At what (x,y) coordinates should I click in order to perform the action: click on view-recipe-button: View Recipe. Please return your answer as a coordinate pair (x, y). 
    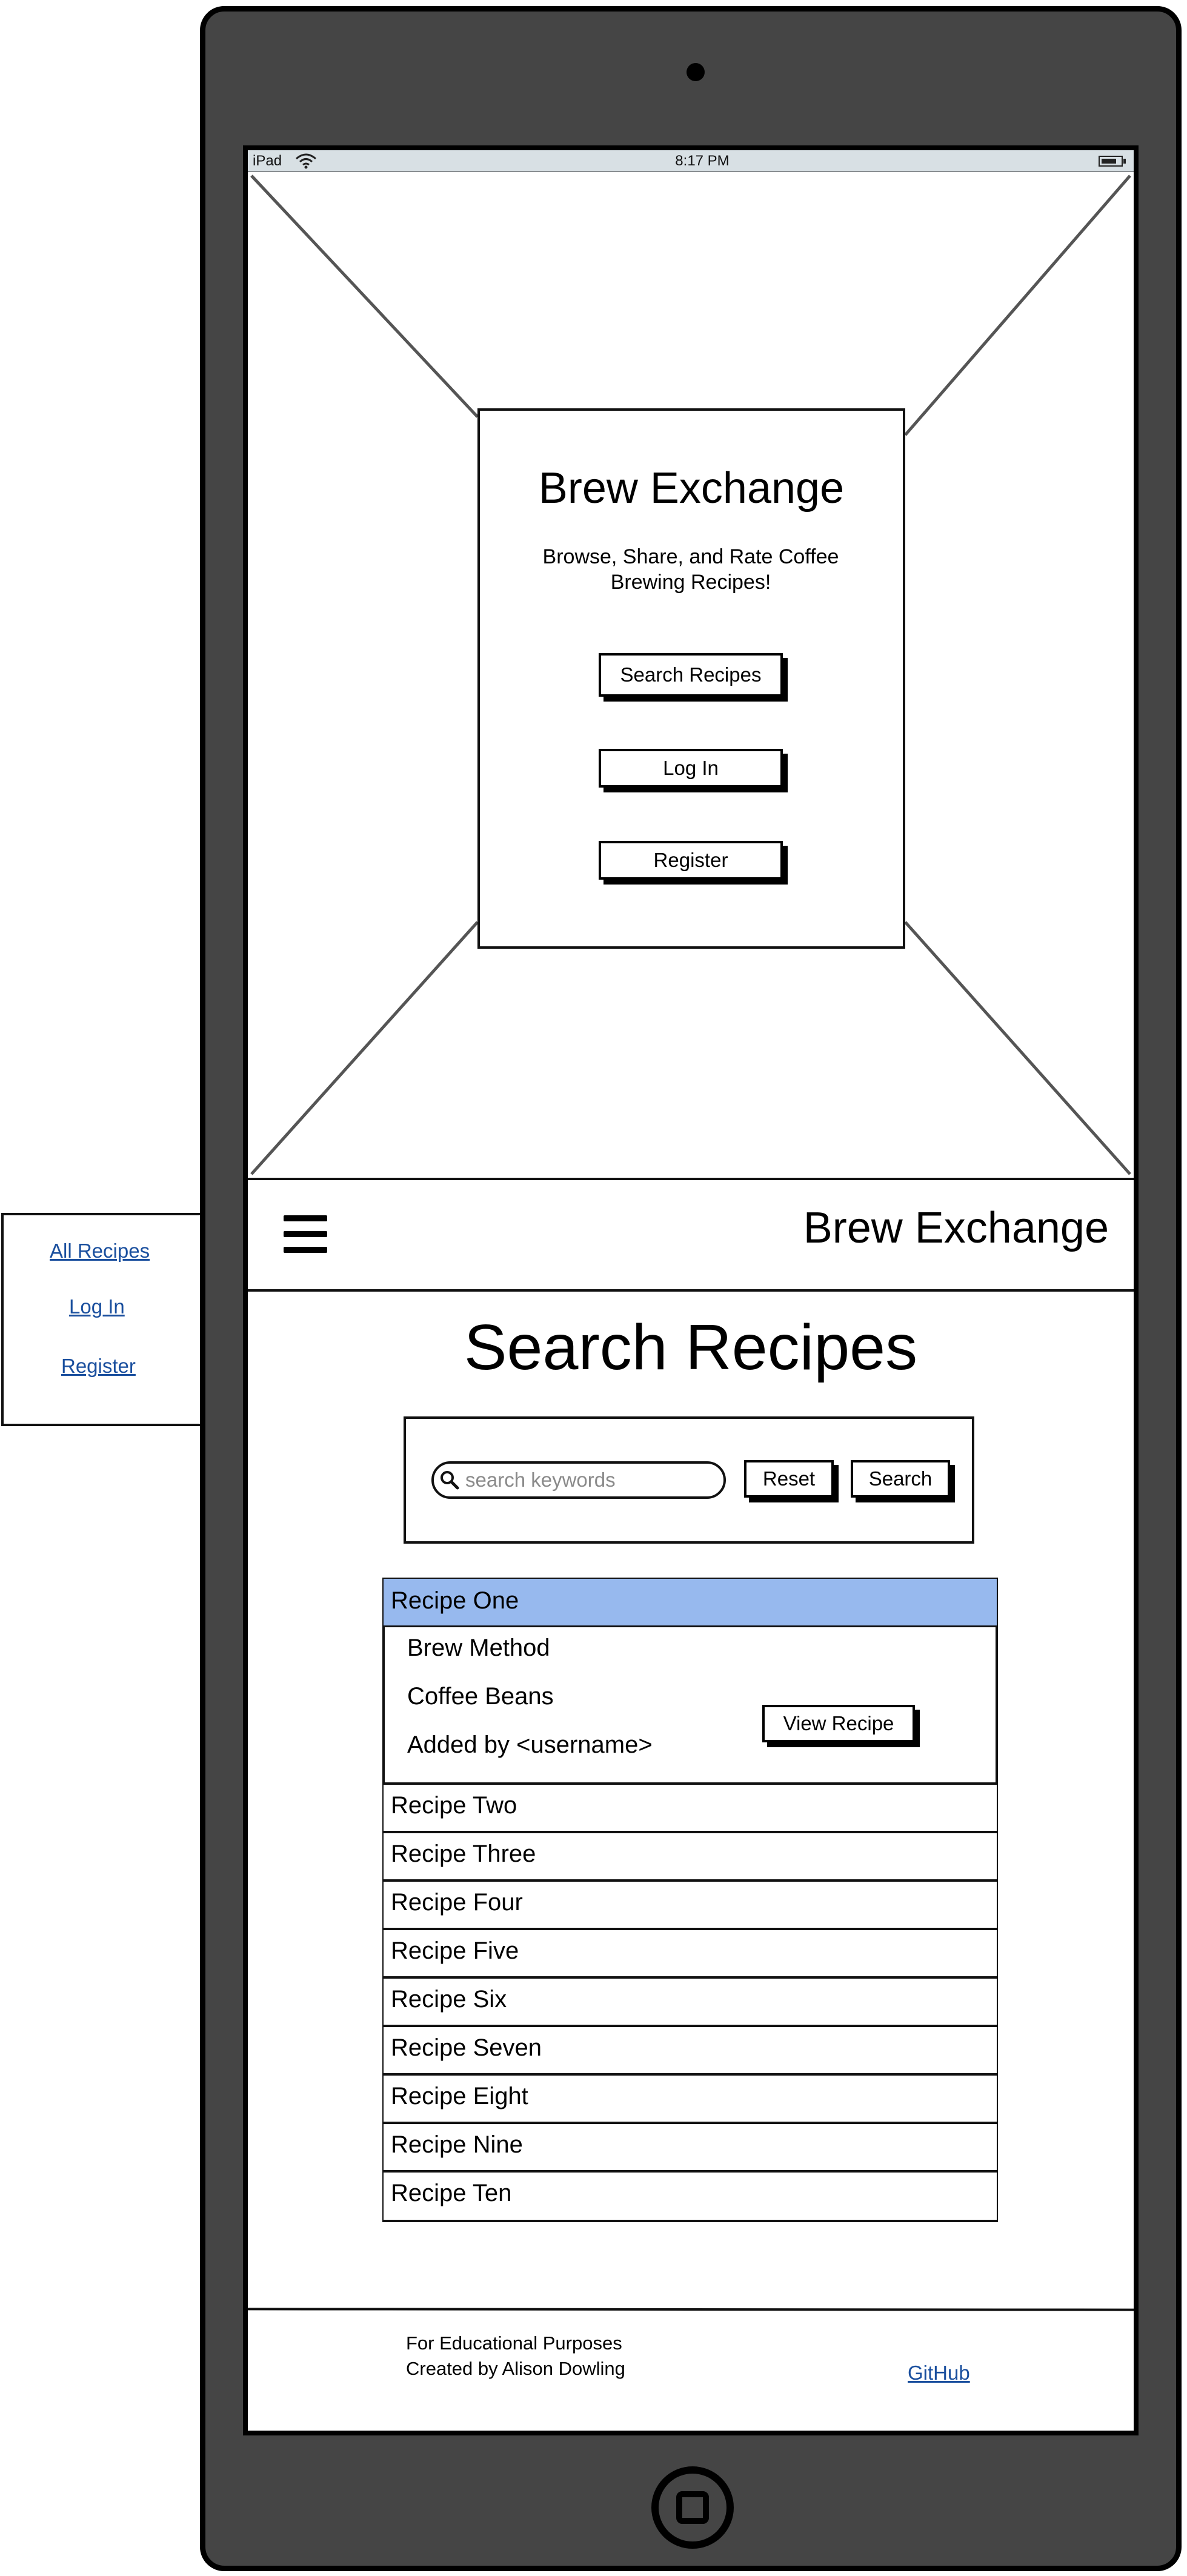
    Looking at the image, I should click on (838, 1724).